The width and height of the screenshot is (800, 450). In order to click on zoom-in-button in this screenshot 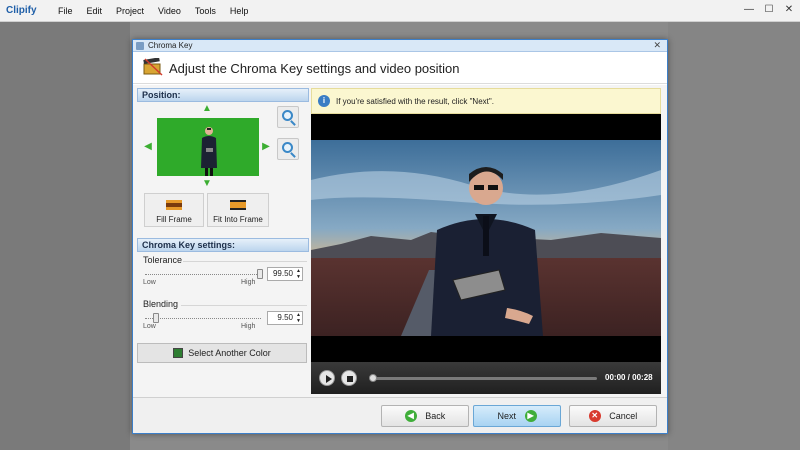, I will do `click(288, 117)`.